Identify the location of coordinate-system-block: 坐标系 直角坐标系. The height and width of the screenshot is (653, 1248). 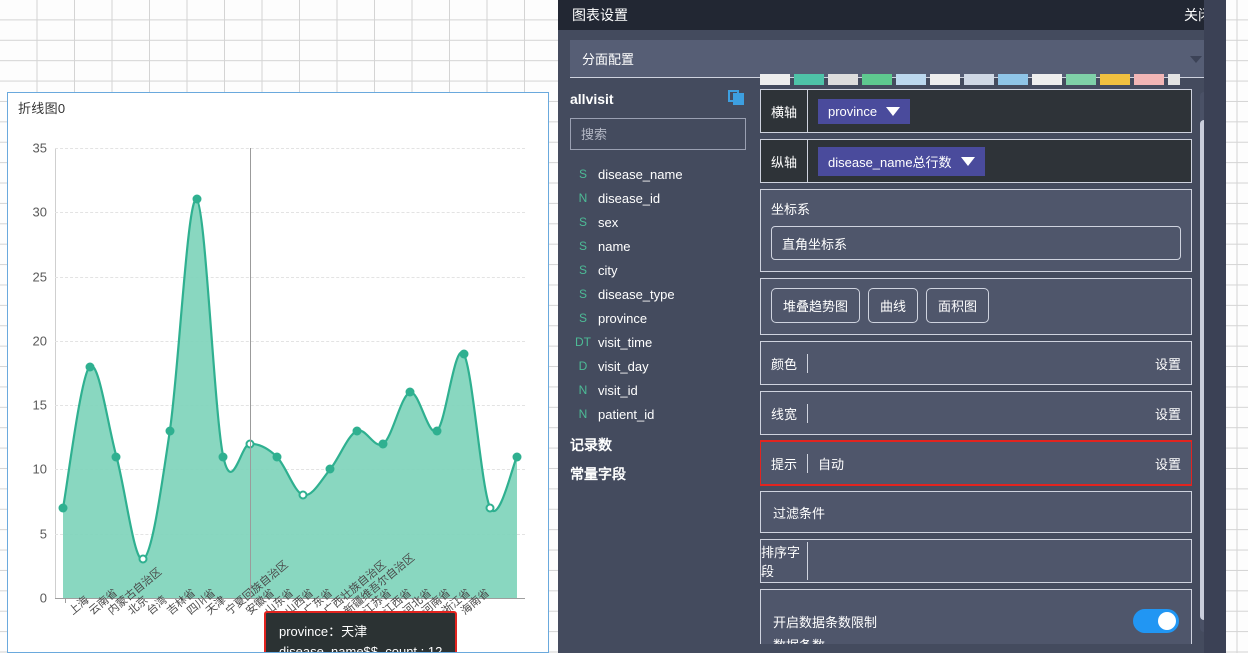
(976, 230).